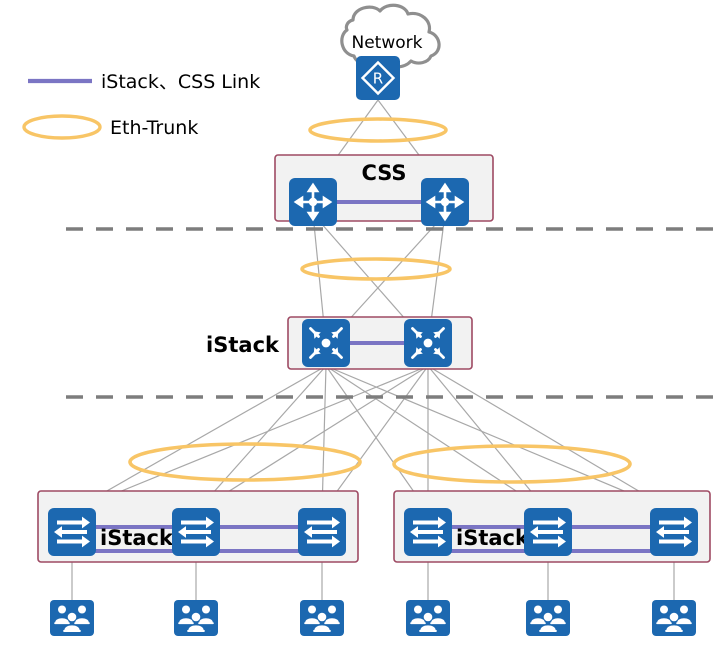 The height and width of the screenshot is (667, 725). I want to click on cloud-label: Network, so click(387, 43).